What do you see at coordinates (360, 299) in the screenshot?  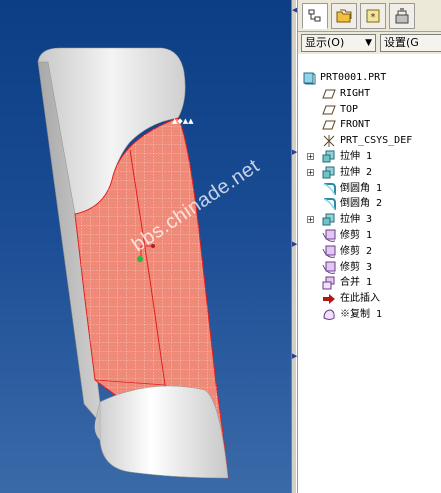 I see `tree-item-label: 在此插入` at bounding box center [360, 299].